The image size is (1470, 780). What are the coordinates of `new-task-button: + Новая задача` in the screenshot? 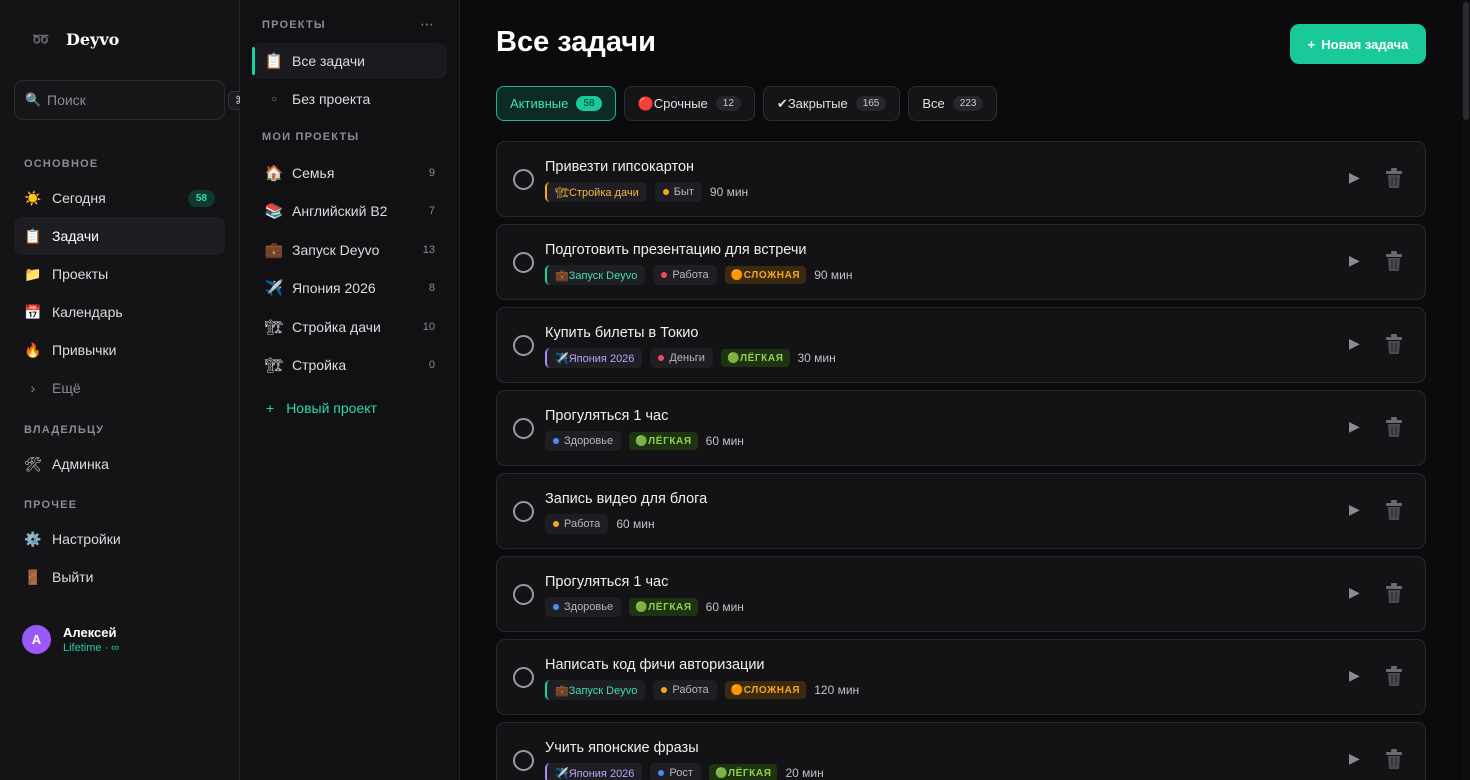 It's located at (1358, 44).